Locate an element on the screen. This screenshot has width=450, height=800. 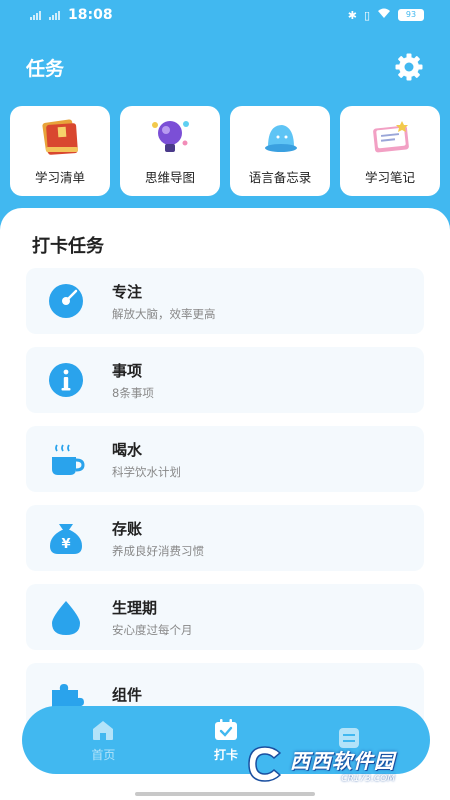
wifi-icon is located at coordinates (384, 15).